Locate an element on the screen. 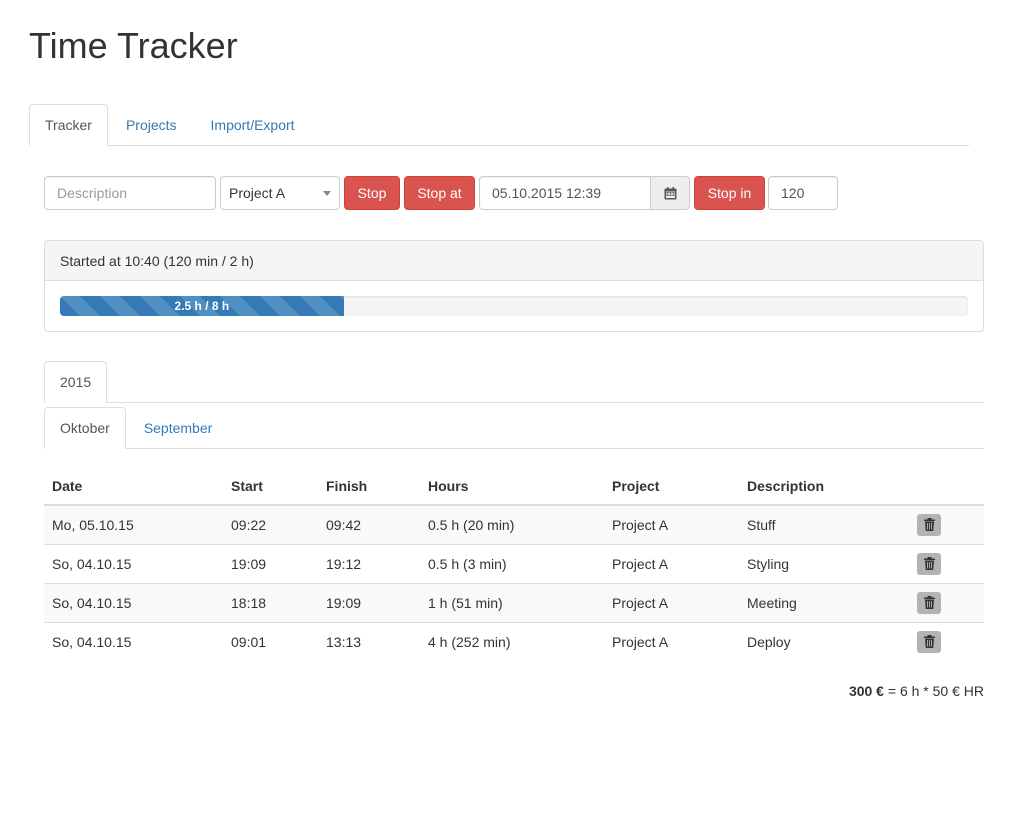 The height and width of the screenshot is (818, 1017). tab-month-september: September is located at coordinates (178, 427).